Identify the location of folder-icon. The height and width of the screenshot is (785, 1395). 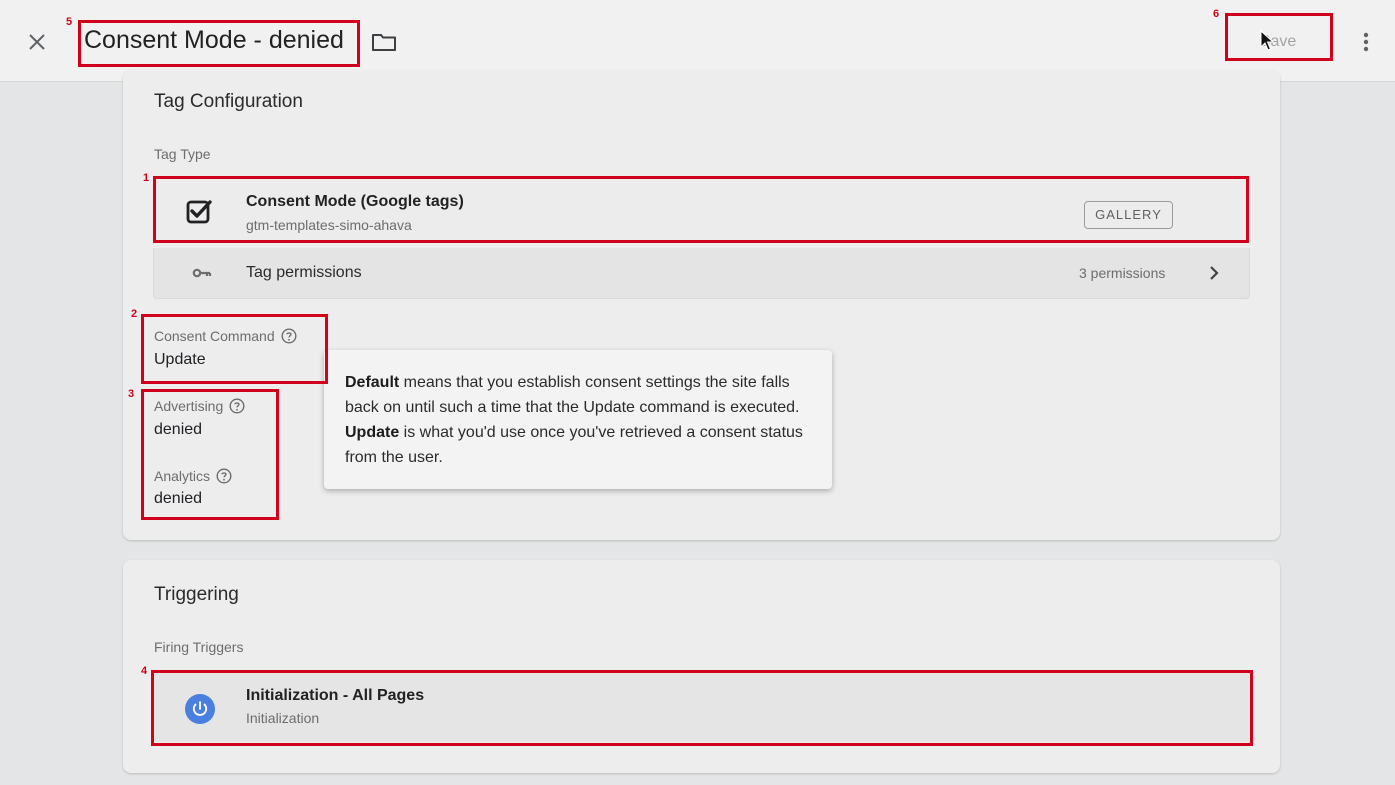
(384, 42).